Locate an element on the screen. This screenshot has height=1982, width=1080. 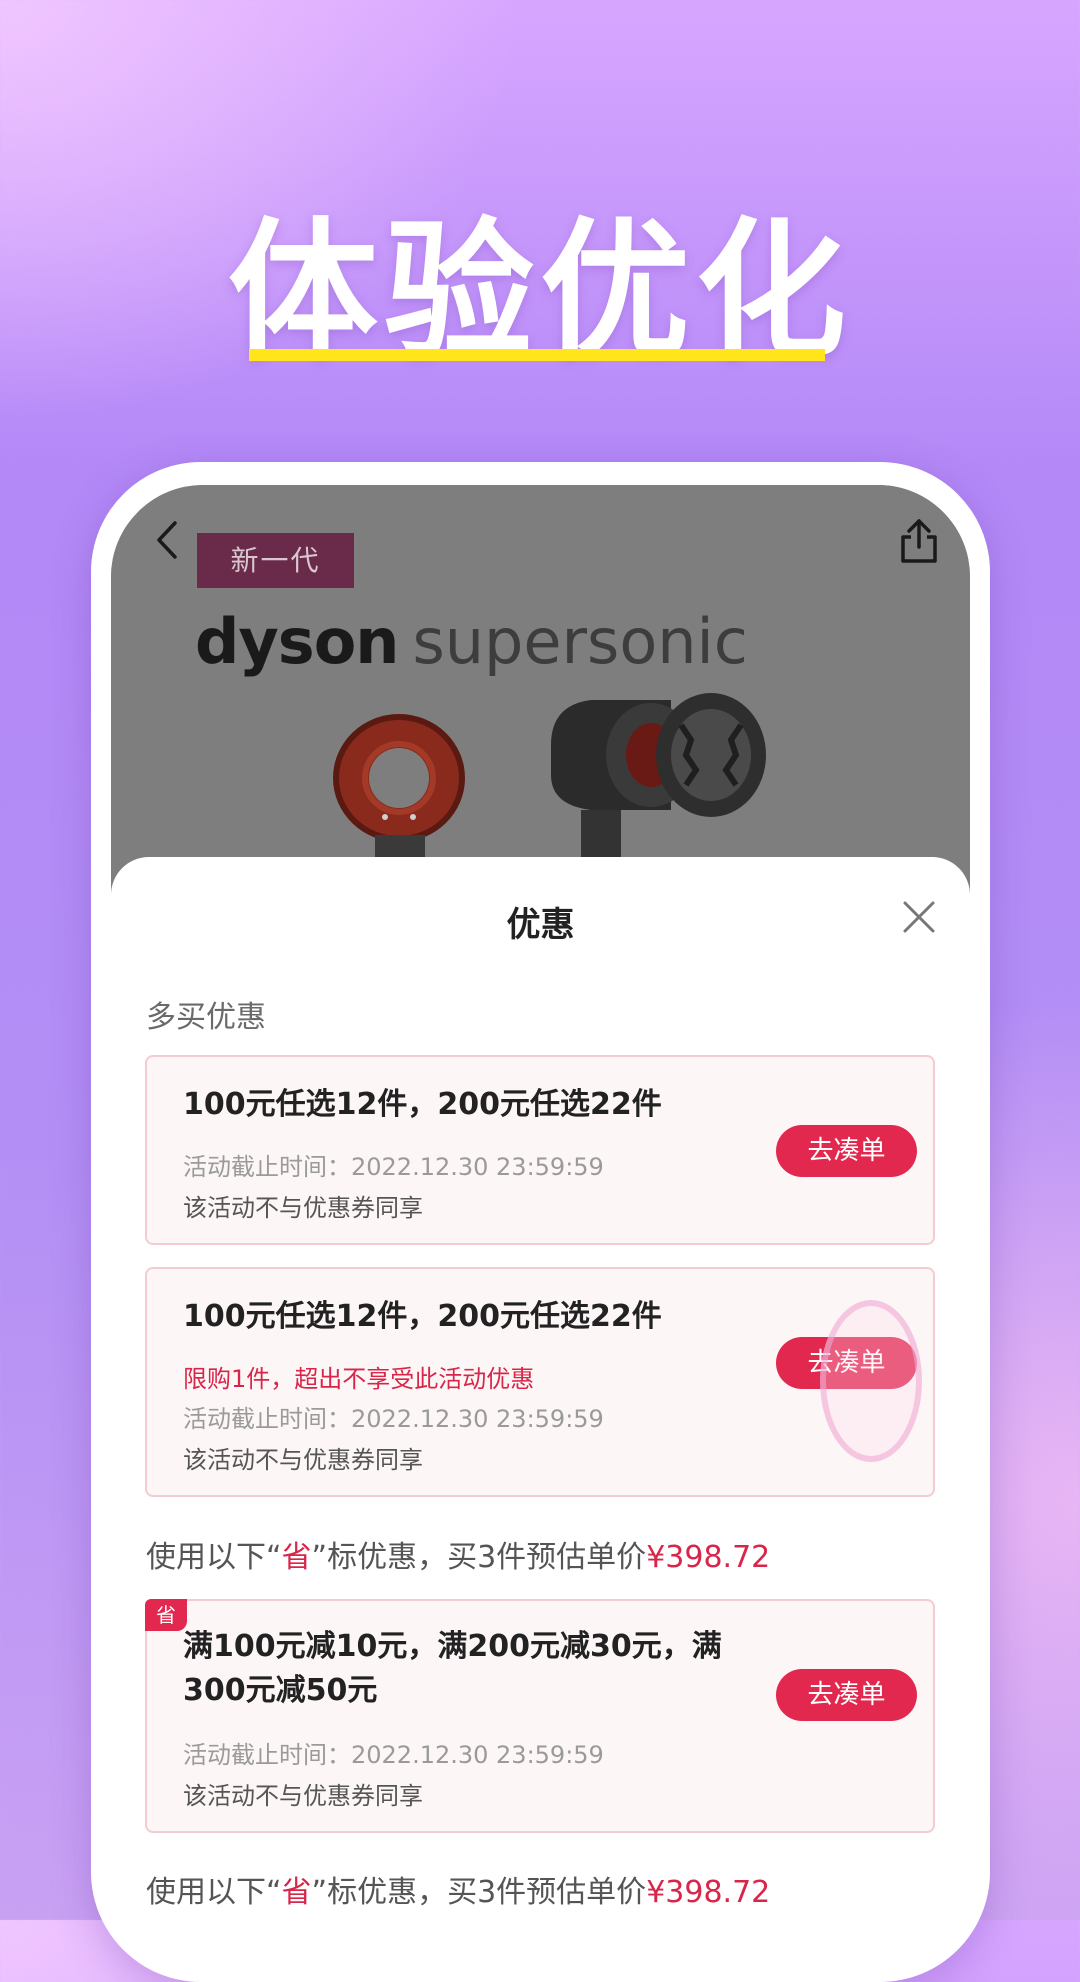
headline-underline is located at coordinates (537, 355).